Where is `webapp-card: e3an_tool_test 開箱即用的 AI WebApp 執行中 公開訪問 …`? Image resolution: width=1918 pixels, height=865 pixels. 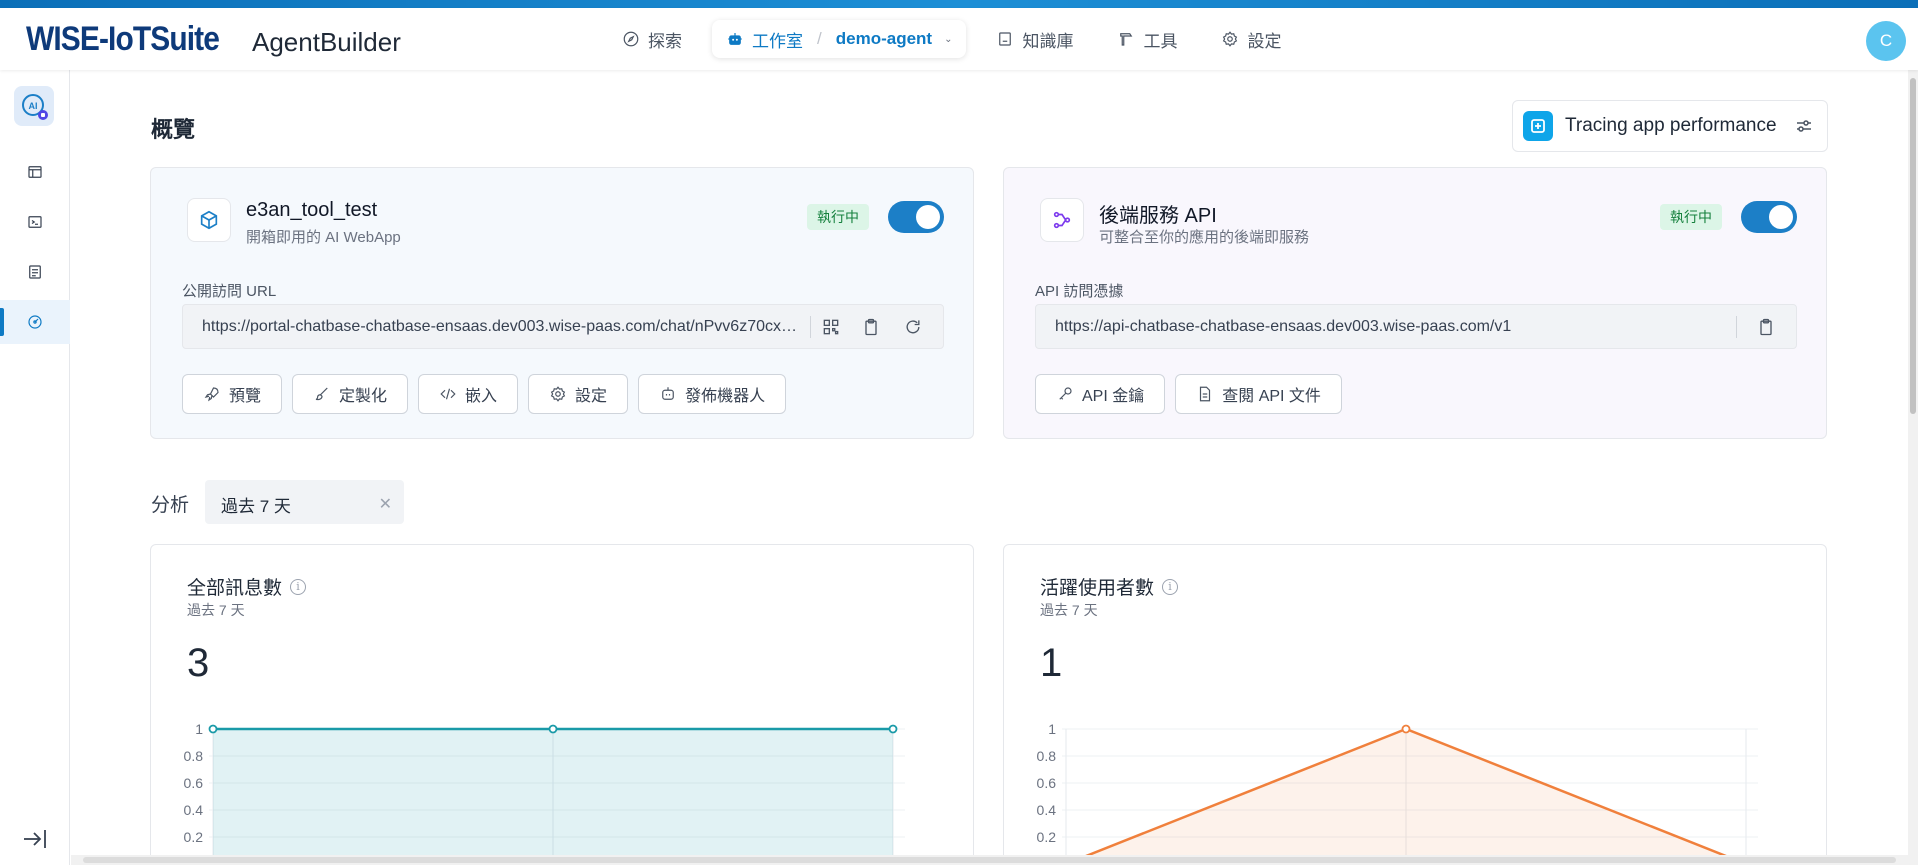 webapp-card: e3an_tool_test 開箱即用的 AI WebApp 執行中 公開訪問 … is located at coordinates (562, 303).